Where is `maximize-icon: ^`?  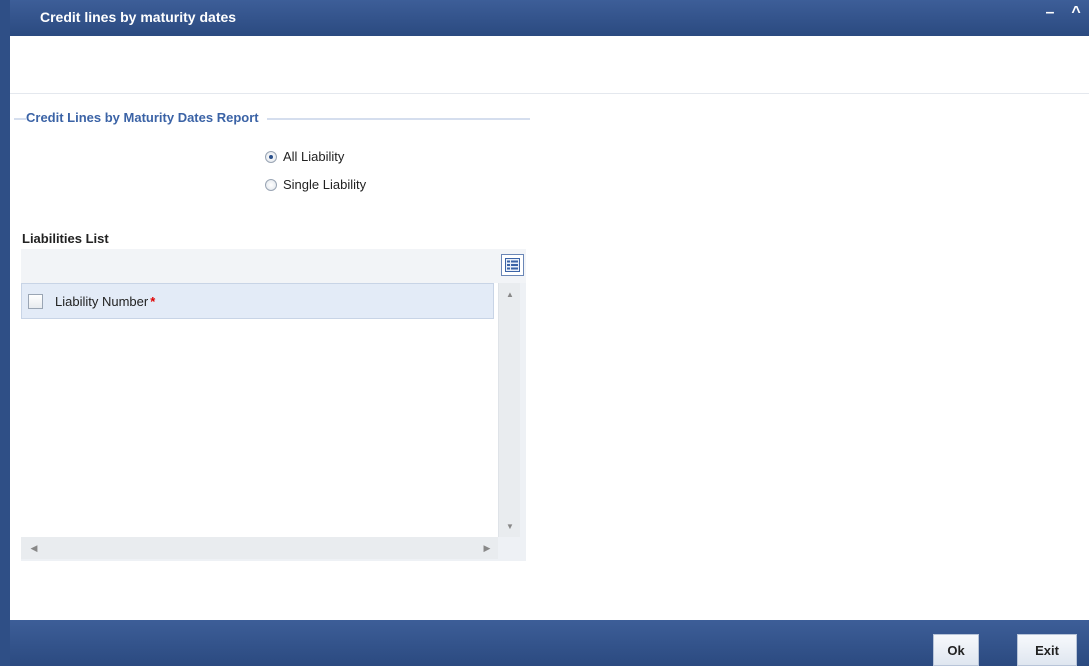
maximize-icon: ^ is located at coordinates (1076, 13).